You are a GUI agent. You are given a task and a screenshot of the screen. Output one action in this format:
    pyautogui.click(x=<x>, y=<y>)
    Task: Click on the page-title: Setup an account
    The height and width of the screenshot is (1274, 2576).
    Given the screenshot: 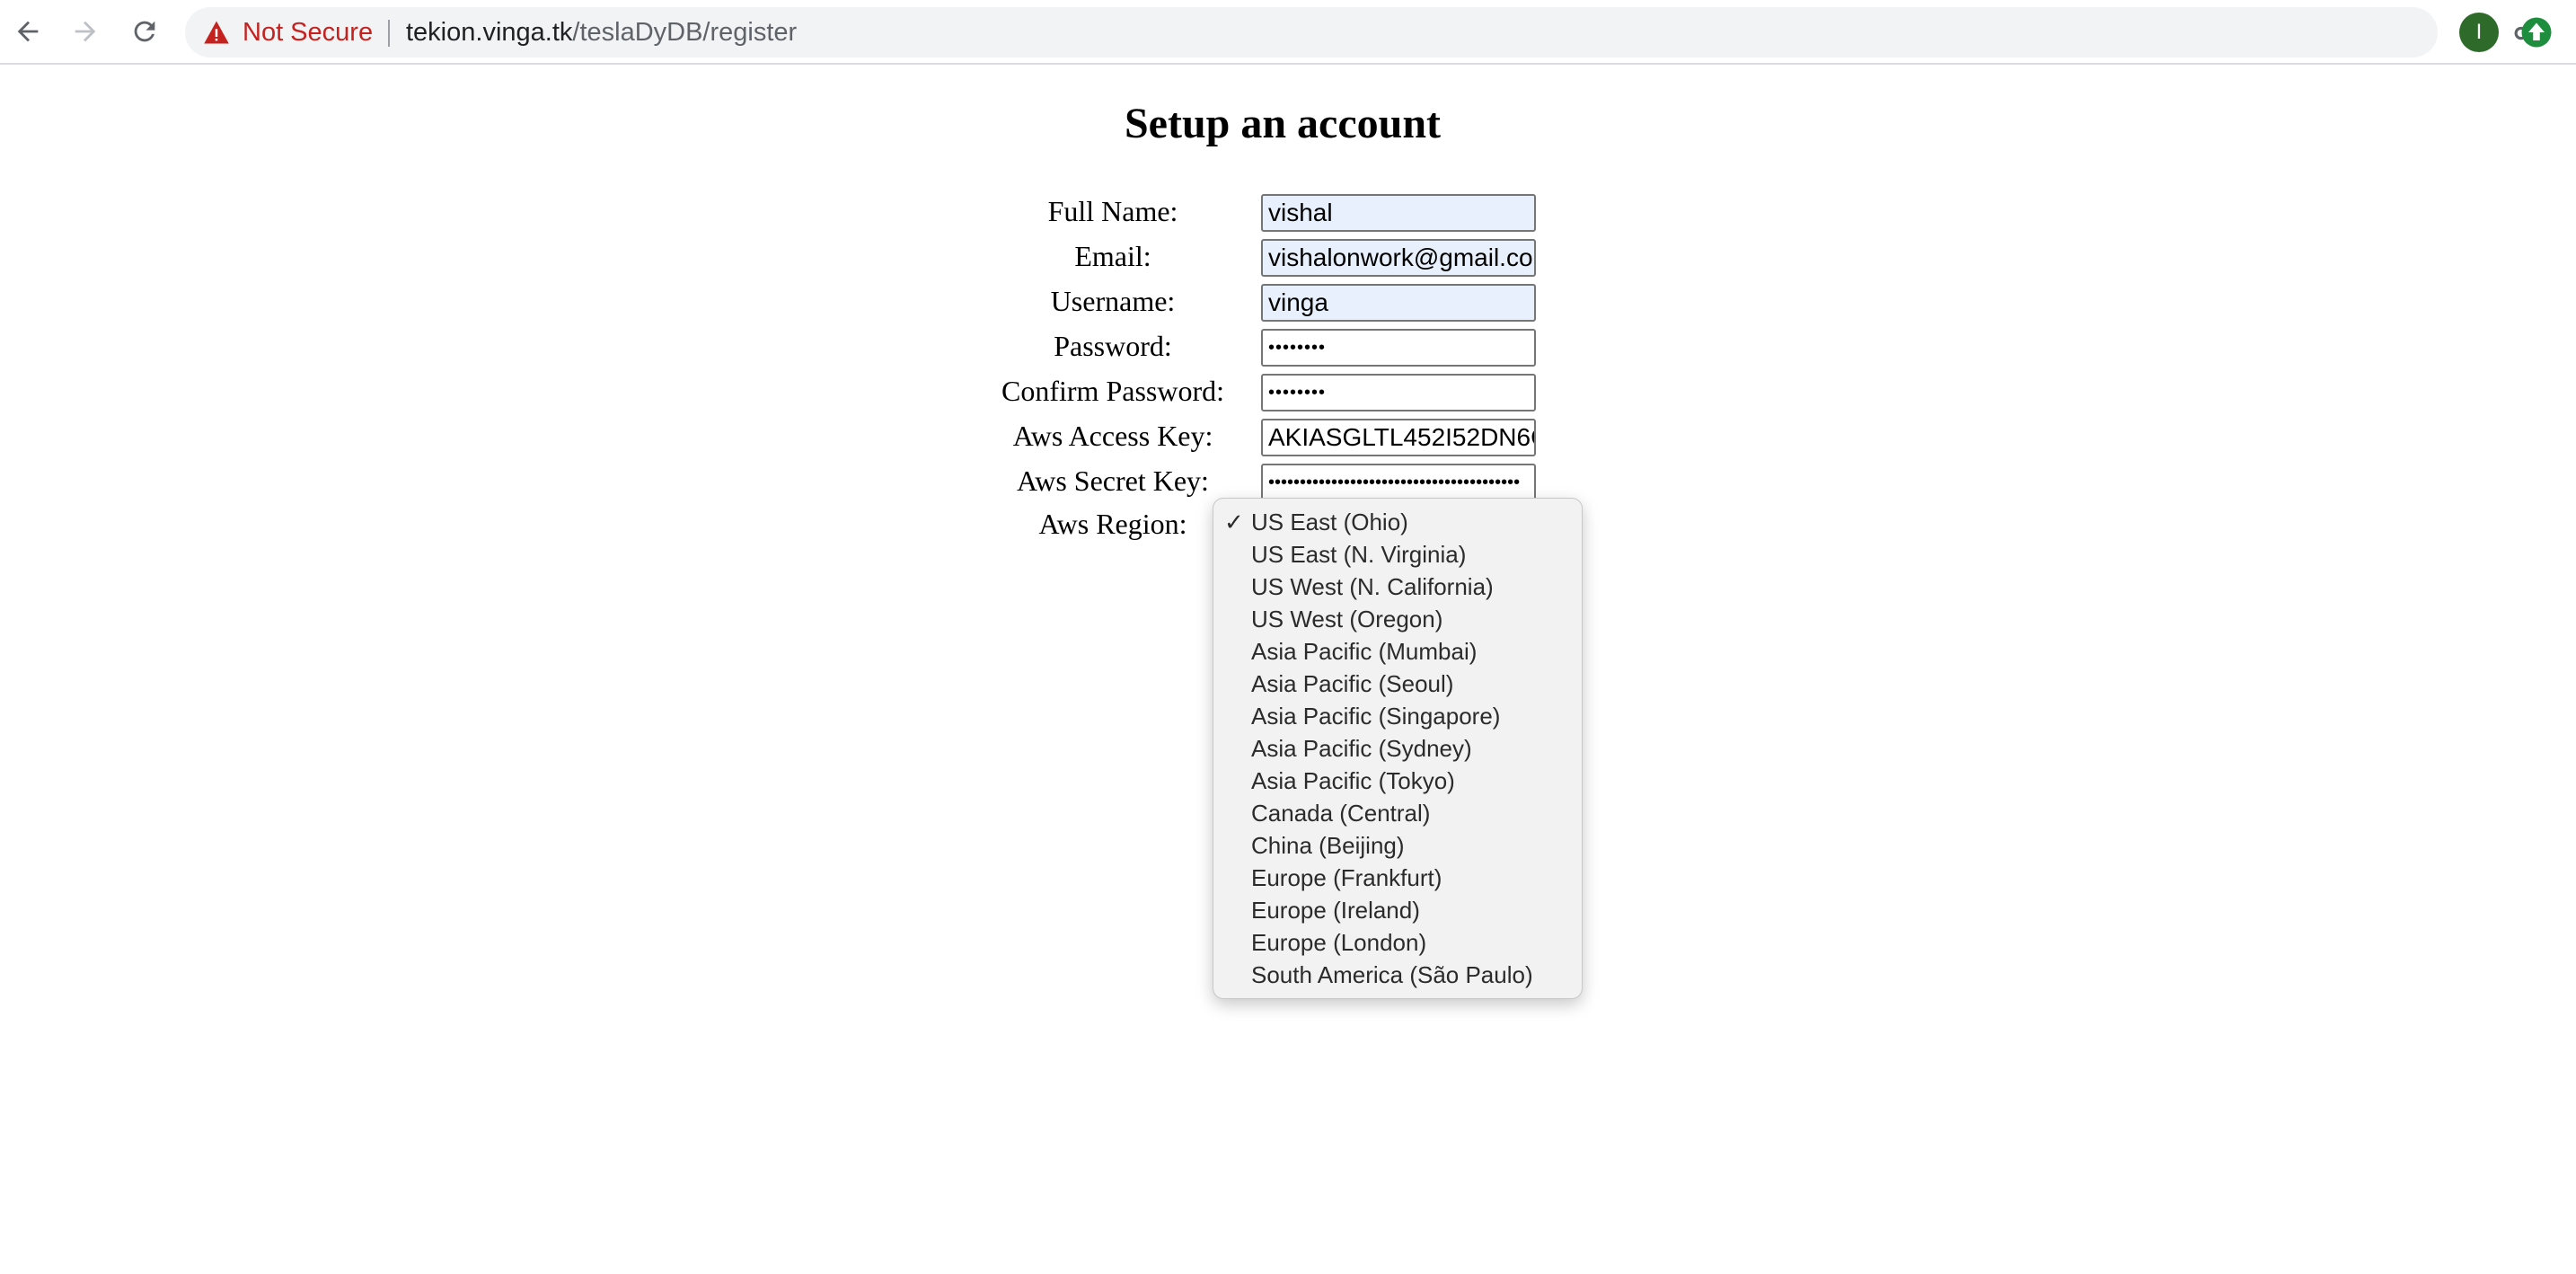 What is the action you would take?
    pyautogui.click(x=1283, y=124)
    